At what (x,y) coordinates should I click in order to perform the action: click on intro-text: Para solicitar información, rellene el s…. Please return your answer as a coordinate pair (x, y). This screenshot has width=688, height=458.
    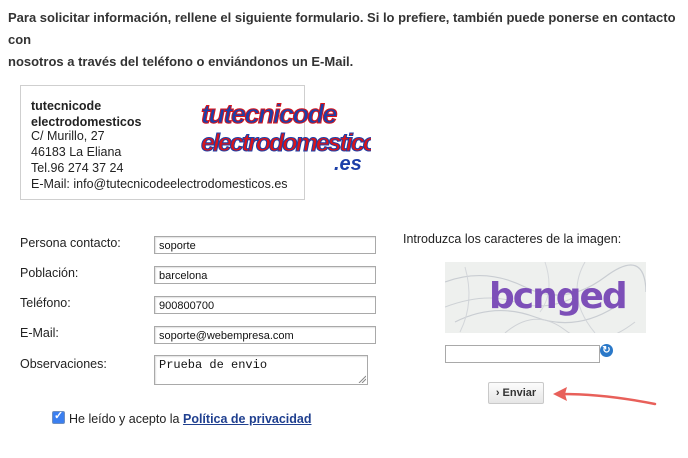
    Looking at the image, I should click on (346, 40).